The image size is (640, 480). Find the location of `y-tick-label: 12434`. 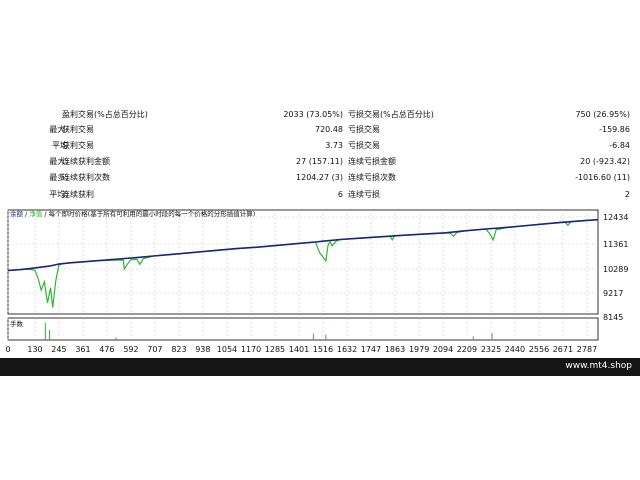

y-tick-label: 12434 is located at coordinates (615, 217).